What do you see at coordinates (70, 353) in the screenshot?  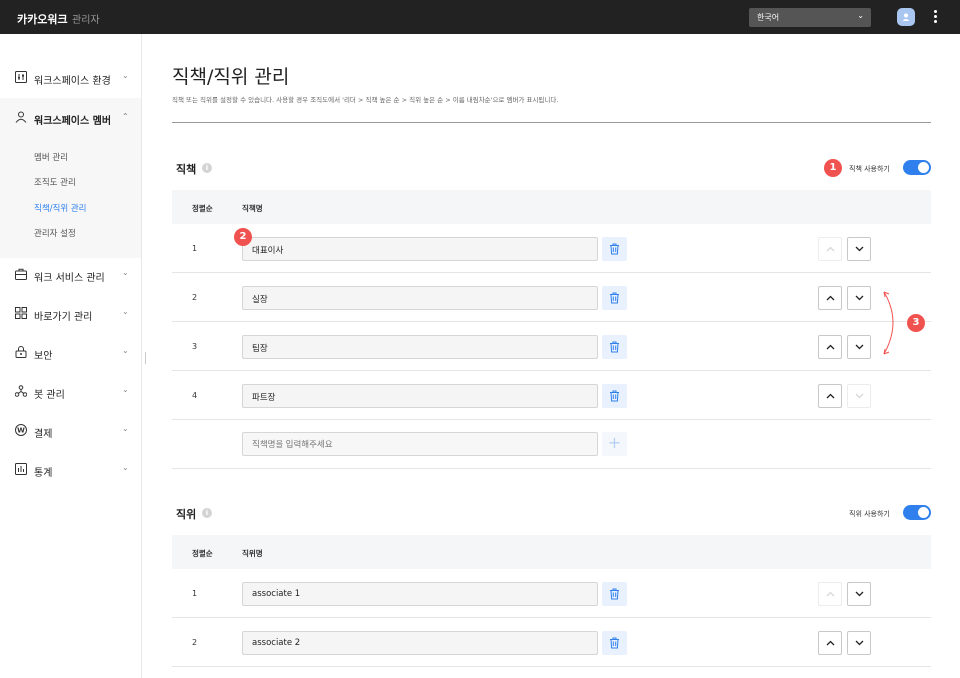 I see `sidebar-item-security: 보안 ⌄` at bounding box center [70, 353].